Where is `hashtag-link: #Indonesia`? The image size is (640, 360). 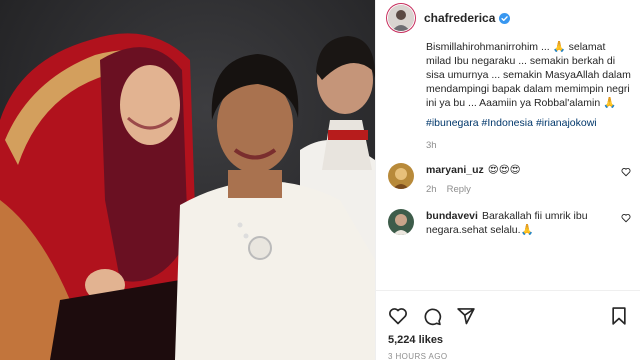 hashtag-link: #Indonesia is located at coordinates (507, 123).